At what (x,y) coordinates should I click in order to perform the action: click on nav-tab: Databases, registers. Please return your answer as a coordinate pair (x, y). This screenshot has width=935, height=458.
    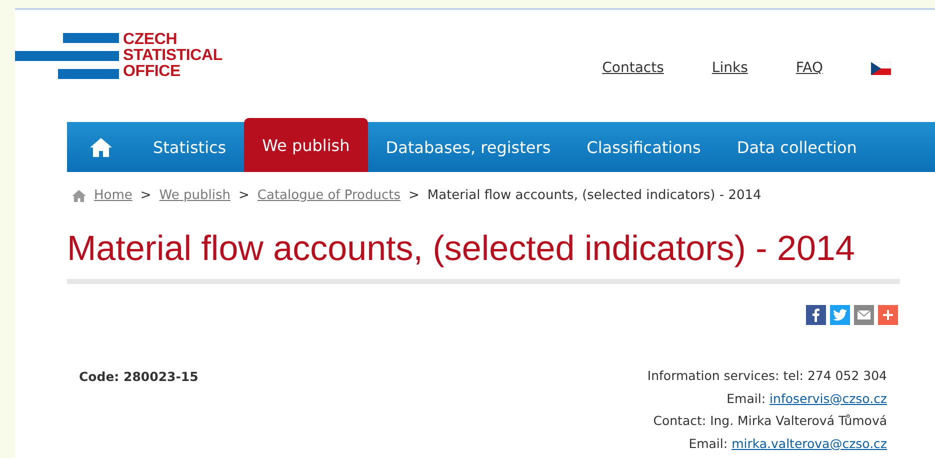
    Looking at the image, I should click on (468, 147).